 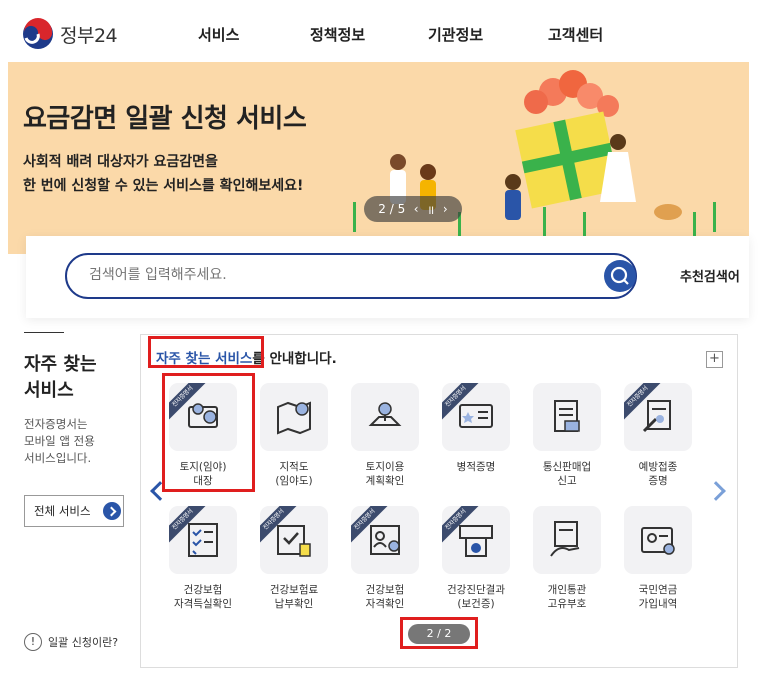 I want to click on service-label: 지적도 (임야도), so click(x=294, y=474).